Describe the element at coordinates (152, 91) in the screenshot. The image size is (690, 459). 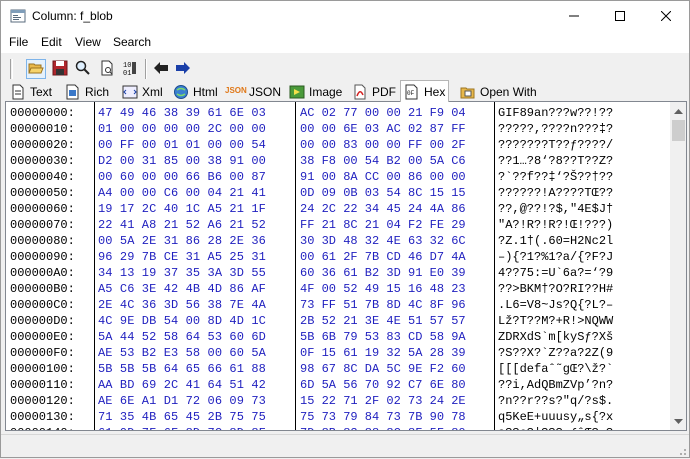
I see `tab-xml-label: Xml` at that location.